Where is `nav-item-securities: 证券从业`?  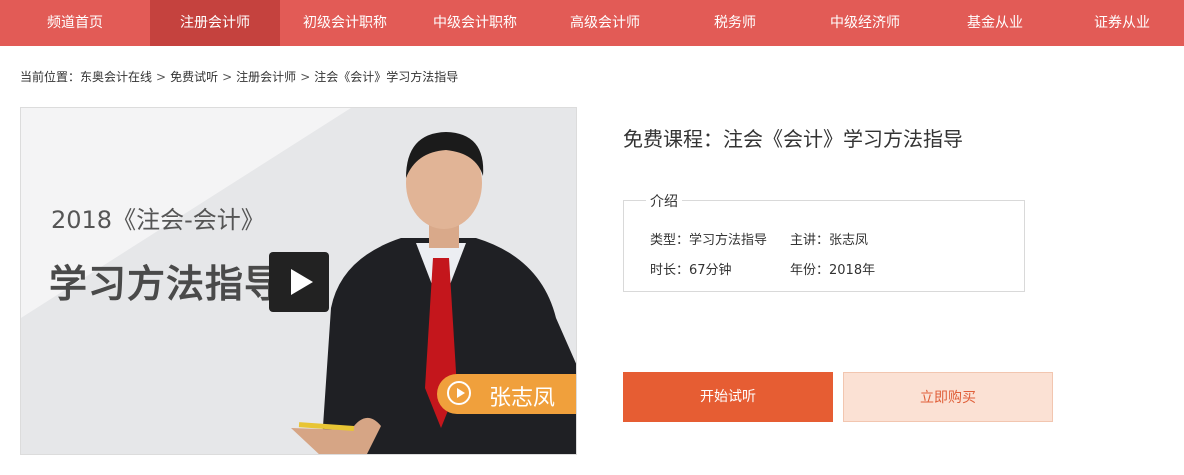
nav-item-securities: 证券从业 is located at coordinates (1122, 23).